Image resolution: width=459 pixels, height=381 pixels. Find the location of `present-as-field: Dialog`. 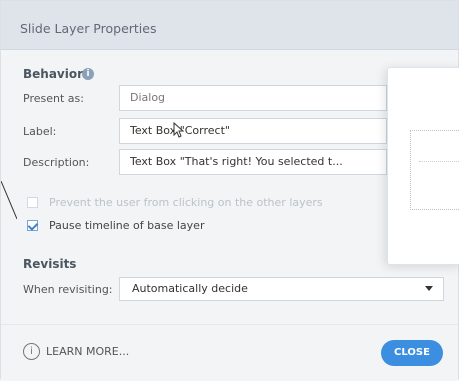

present-as-field: Dialog is located at coordinates (253, 98).